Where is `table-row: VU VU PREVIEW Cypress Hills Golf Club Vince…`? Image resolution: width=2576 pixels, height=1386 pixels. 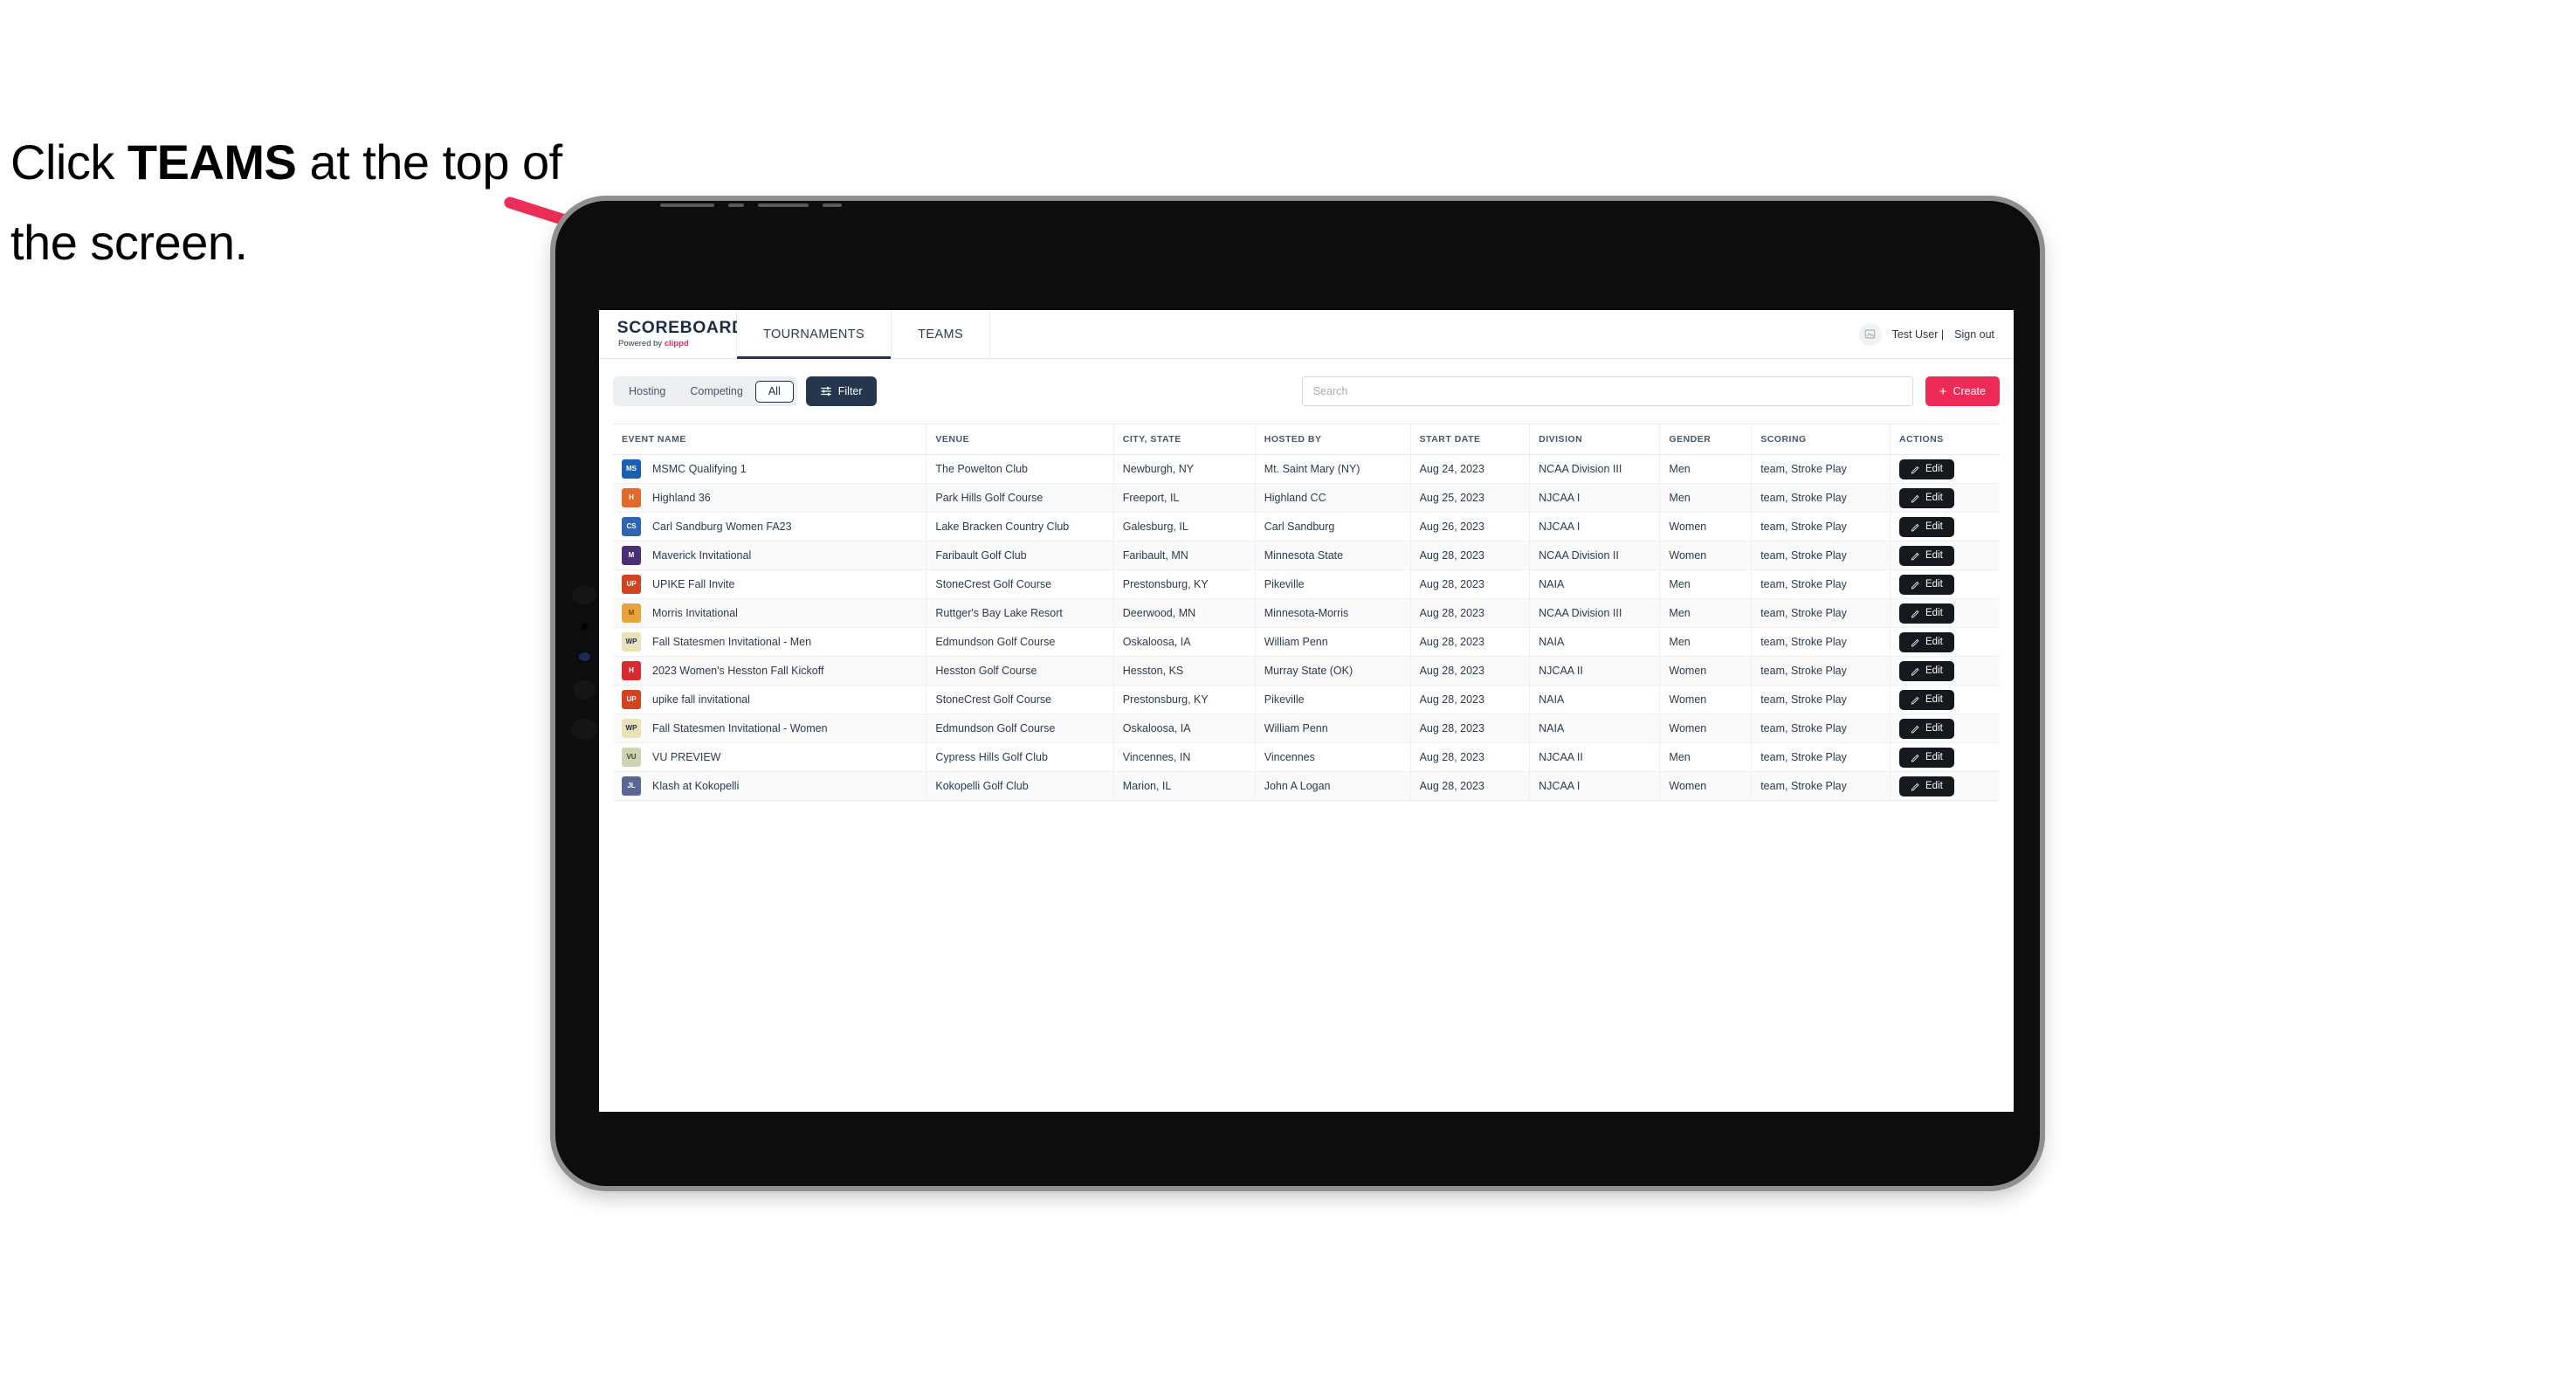
table-row: VU VU PREVIEW Cypress Hills Golf Club Vince… is located at coordinates (1306, 757).